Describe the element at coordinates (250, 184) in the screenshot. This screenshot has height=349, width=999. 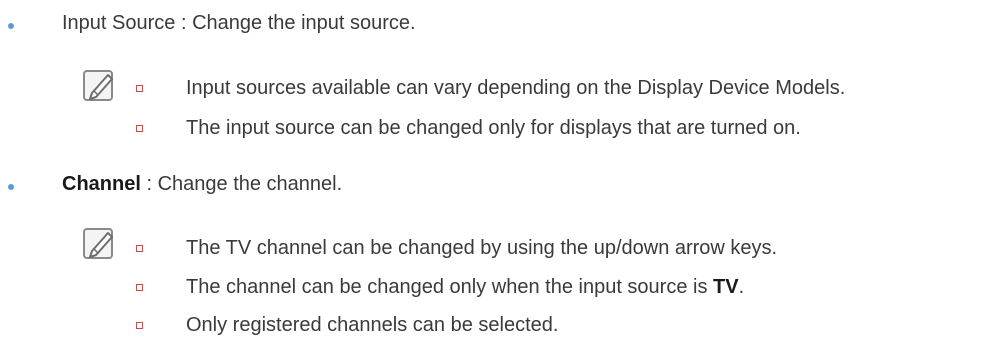
I see `term-description: Change the channel.` at that location.